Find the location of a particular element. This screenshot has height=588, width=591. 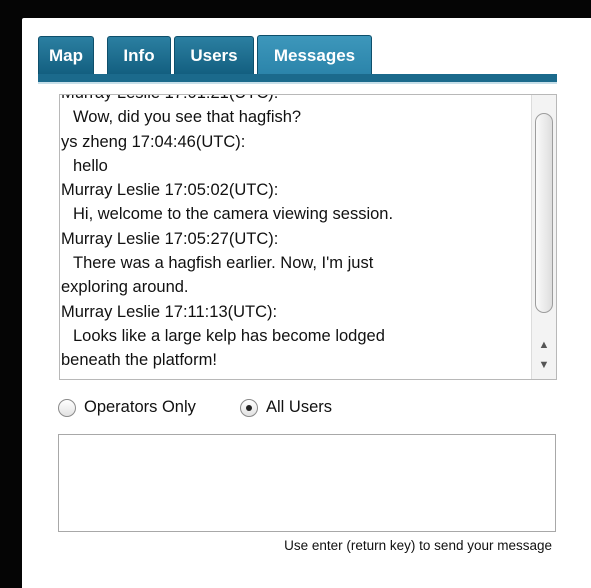

tab-map: Map is located at coordinates (66, 55).